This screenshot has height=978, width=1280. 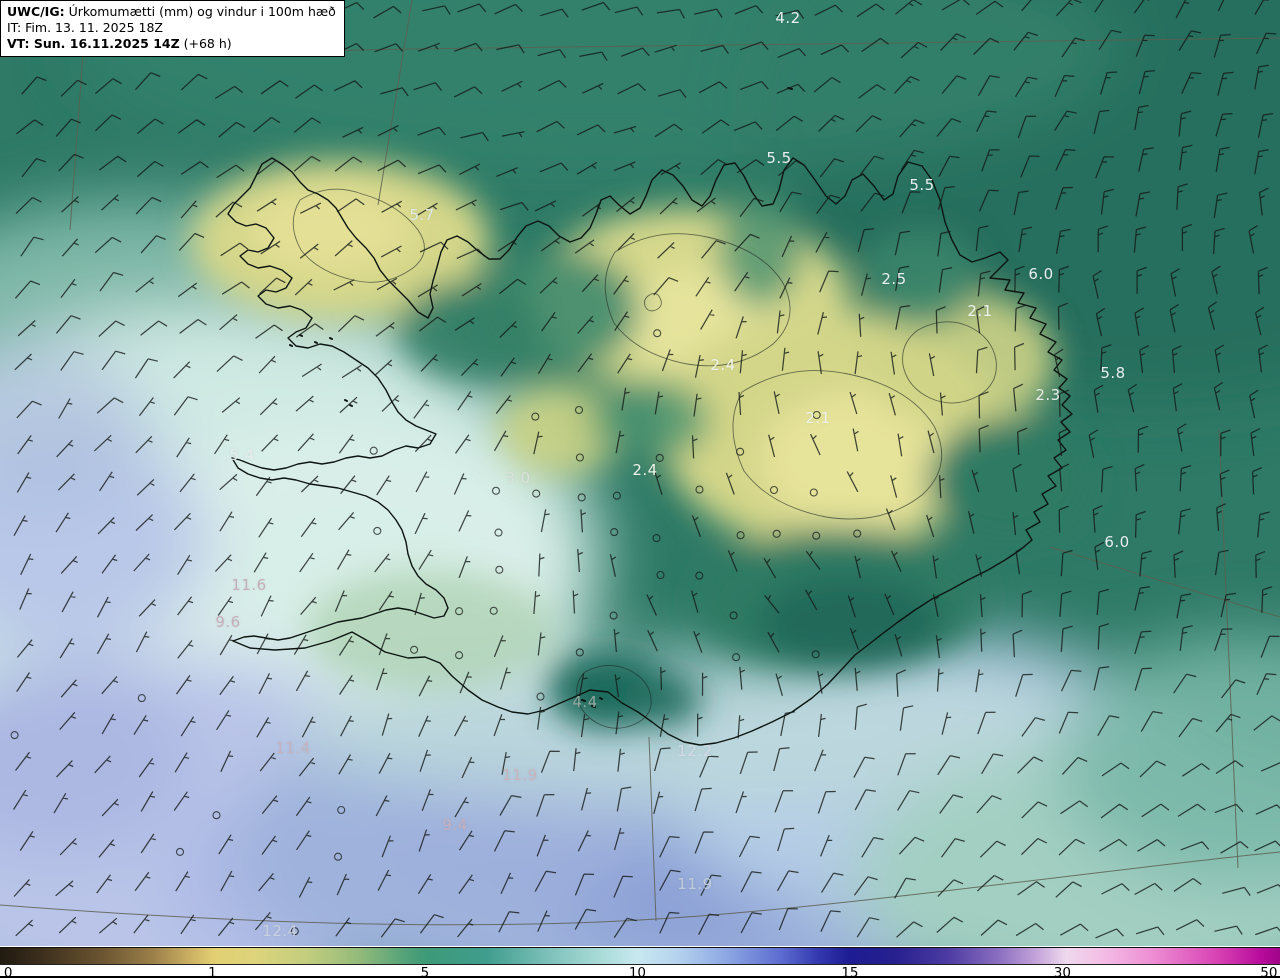 I want to click on title-line-init: IT: Fim. 13. 11. 2025 18Z, so click(x=85, y=27).